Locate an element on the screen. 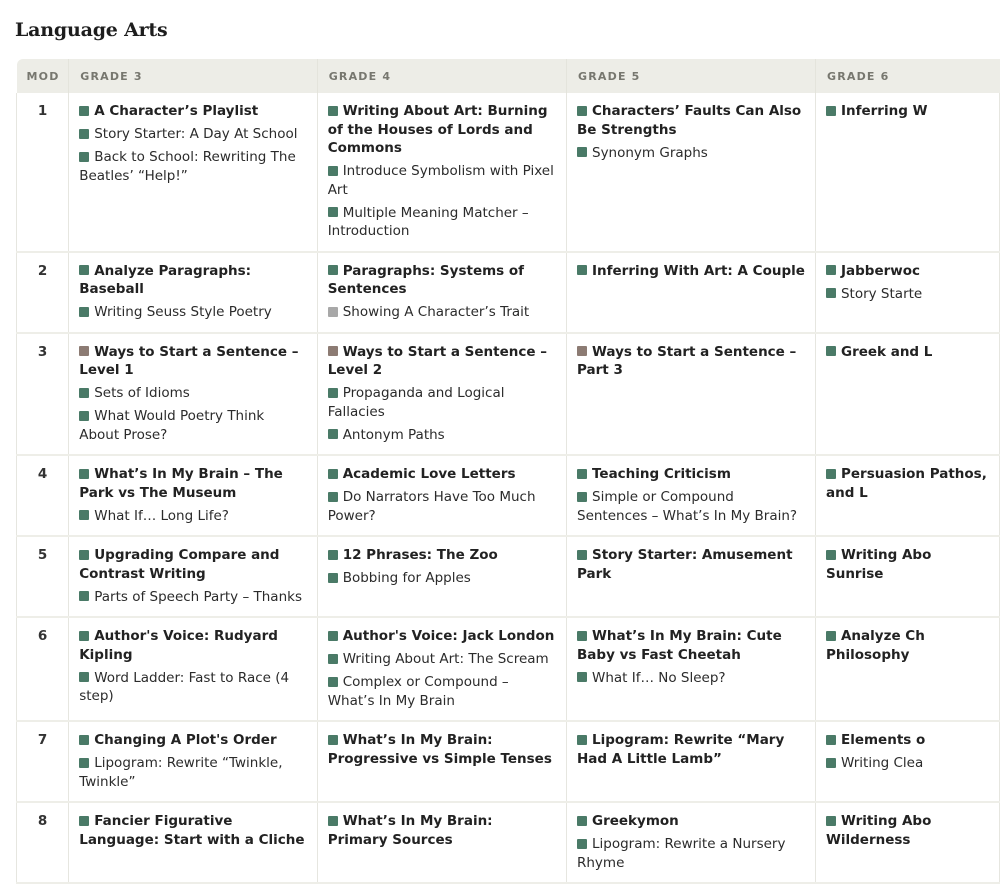 The width and height of the screenshot is (1000, 884). lesson-link: Sets of Idioms is located at coordinates (192, 393).